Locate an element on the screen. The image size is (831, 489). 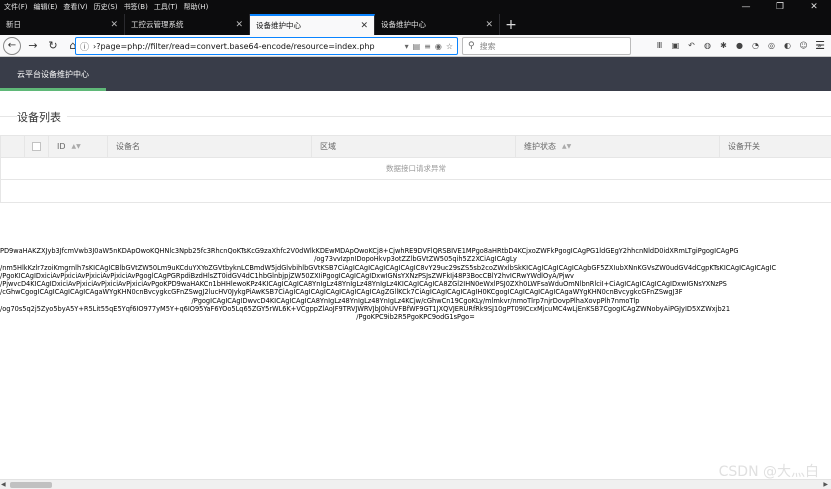
back-button: ← is located at coordinates (12, 45).